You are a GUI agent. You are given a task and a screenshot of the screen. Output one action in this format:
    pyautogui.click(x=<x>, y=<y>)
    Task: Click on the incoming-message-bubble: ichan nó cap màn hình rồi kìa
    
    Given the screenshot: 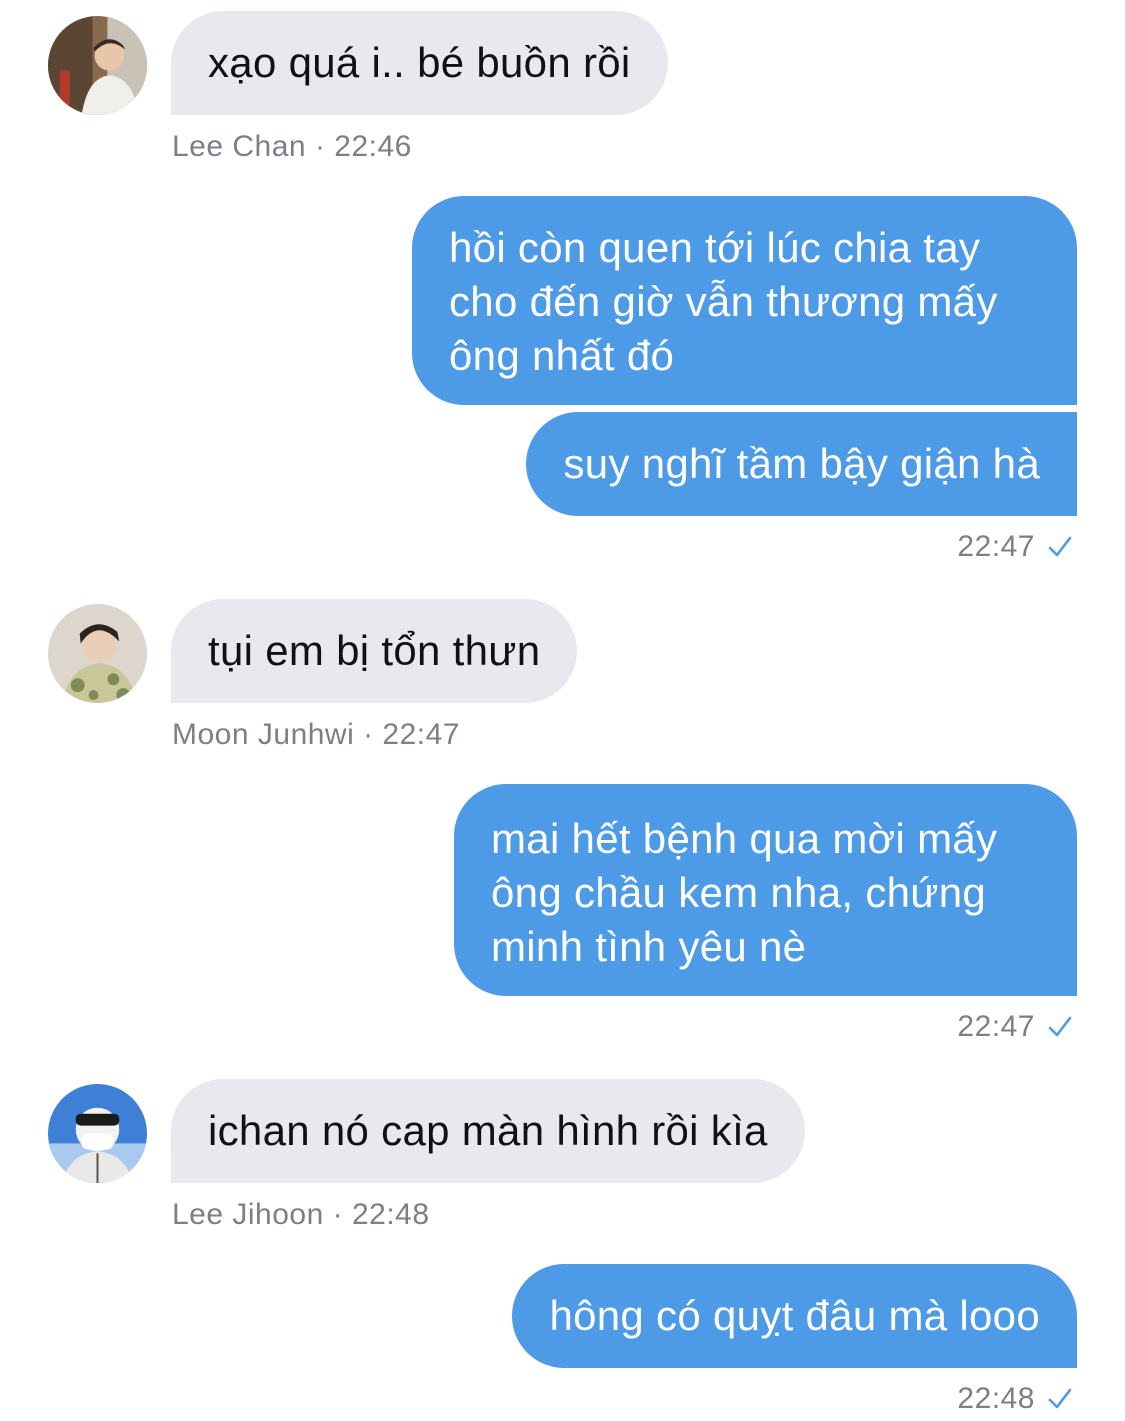 What is the action you would take?
    pyautogui.click(x=488, y=1131)
    